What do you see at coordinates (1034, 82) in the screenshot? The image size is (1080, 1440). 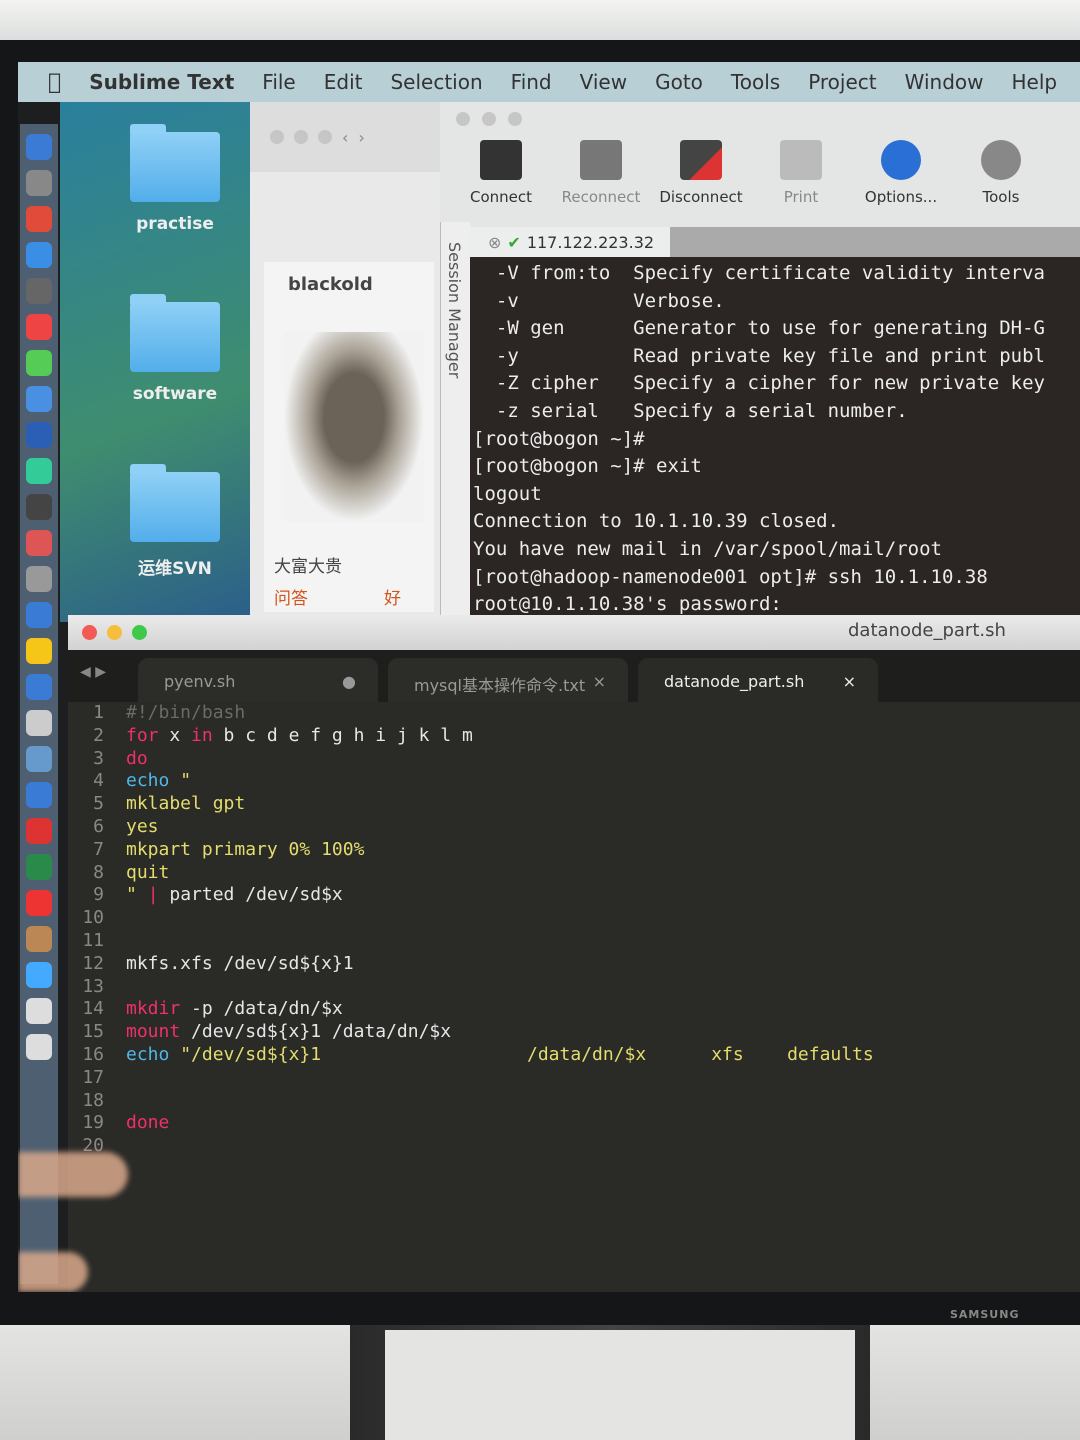 I see `menu-help: Help` at bounding box center [1034, 82].